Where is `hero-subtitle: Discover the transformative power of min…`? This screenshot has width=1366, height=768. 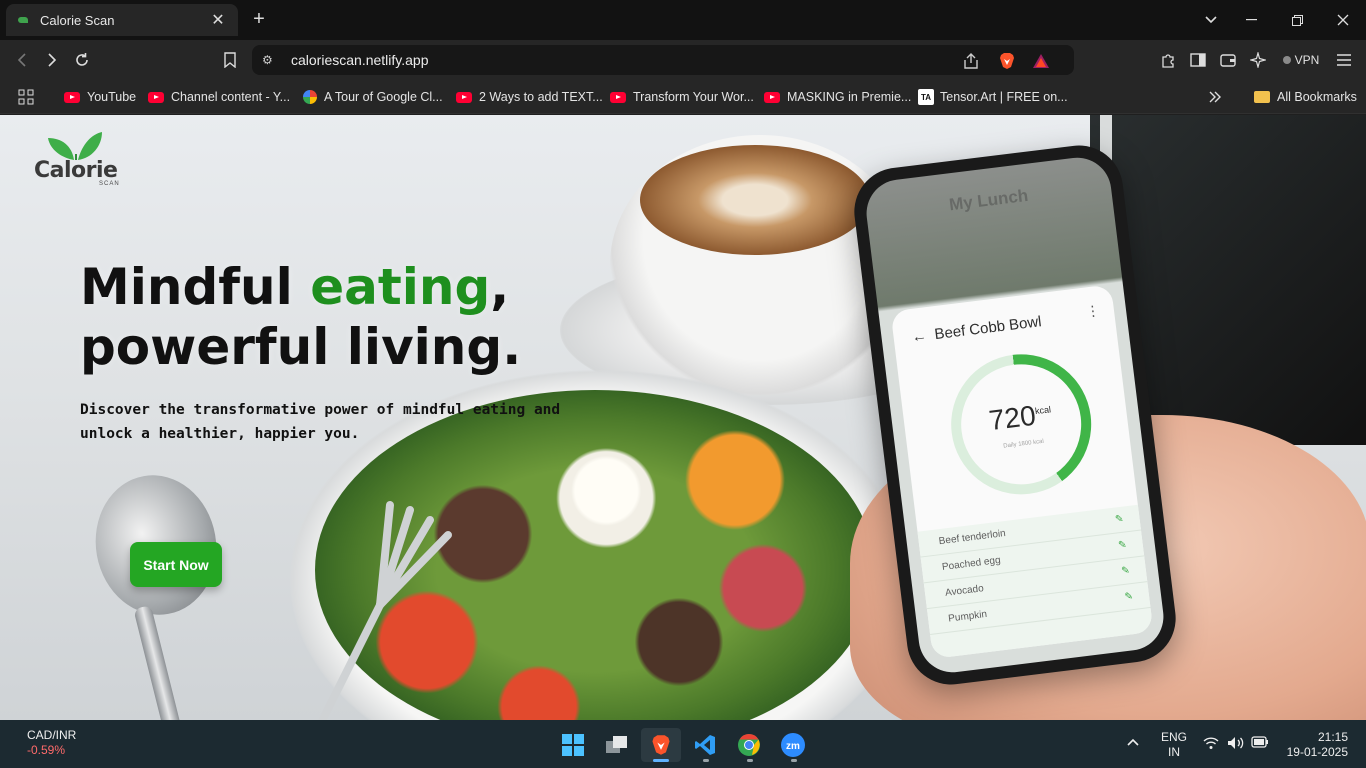
hero-subtitle: Discover the transformative power of min… is located at coordinates (320, 422).